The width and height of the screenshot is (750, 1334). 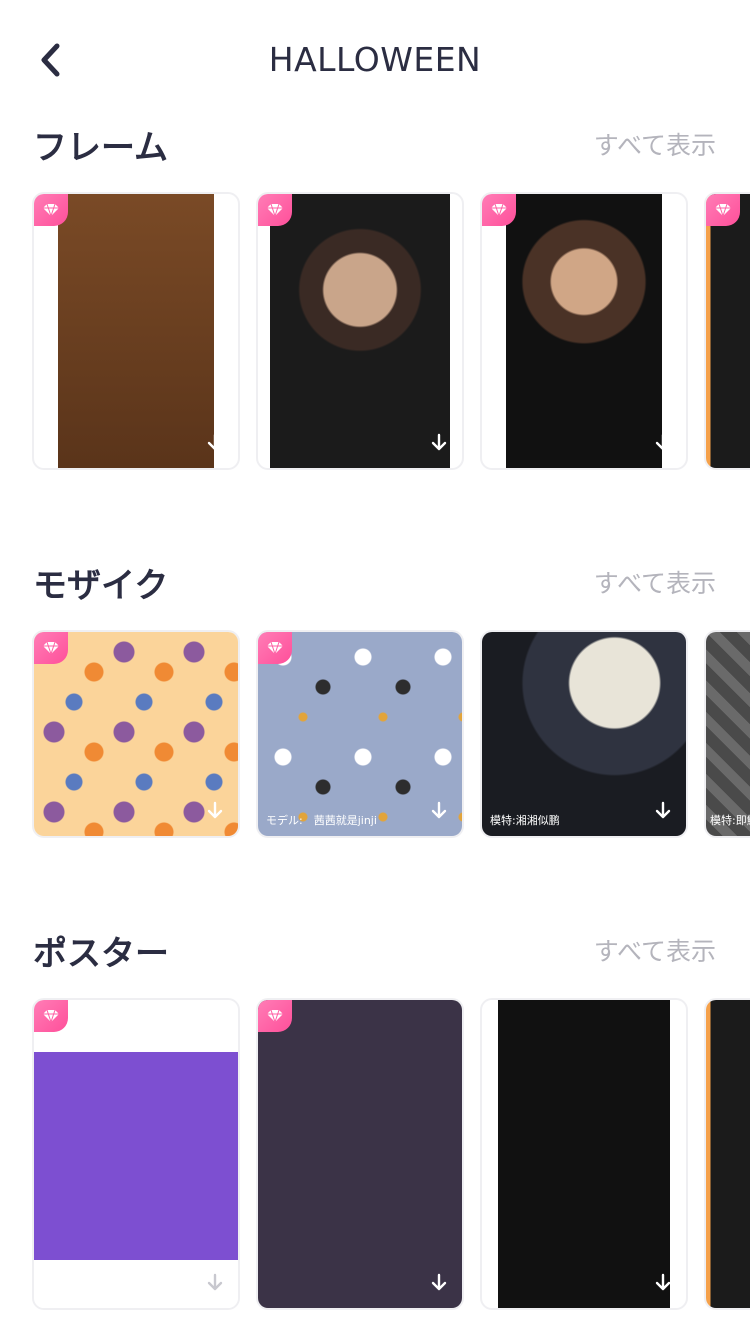 I want to click on model-caption: 模特:湘湘似鹏, so click(x=525, y=820).